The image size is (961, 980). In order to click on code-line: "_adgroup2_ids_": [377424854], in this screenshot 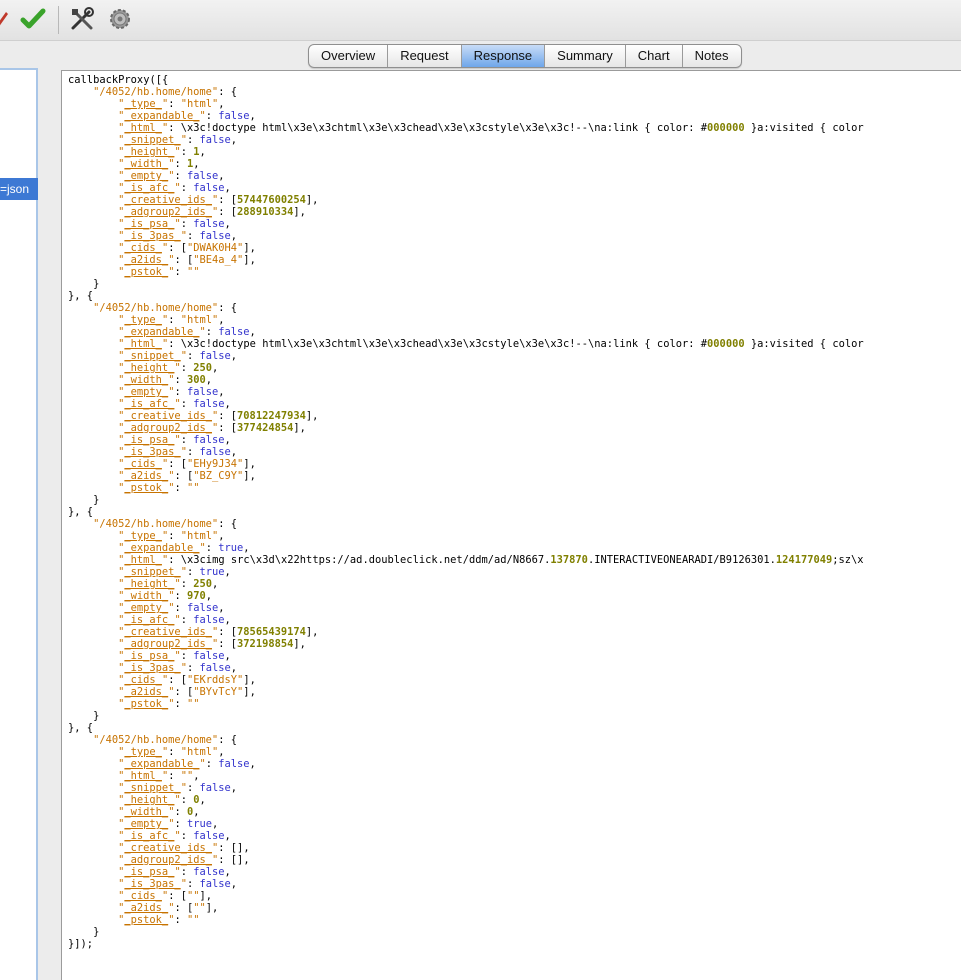, I will do `click(212, 428)`.